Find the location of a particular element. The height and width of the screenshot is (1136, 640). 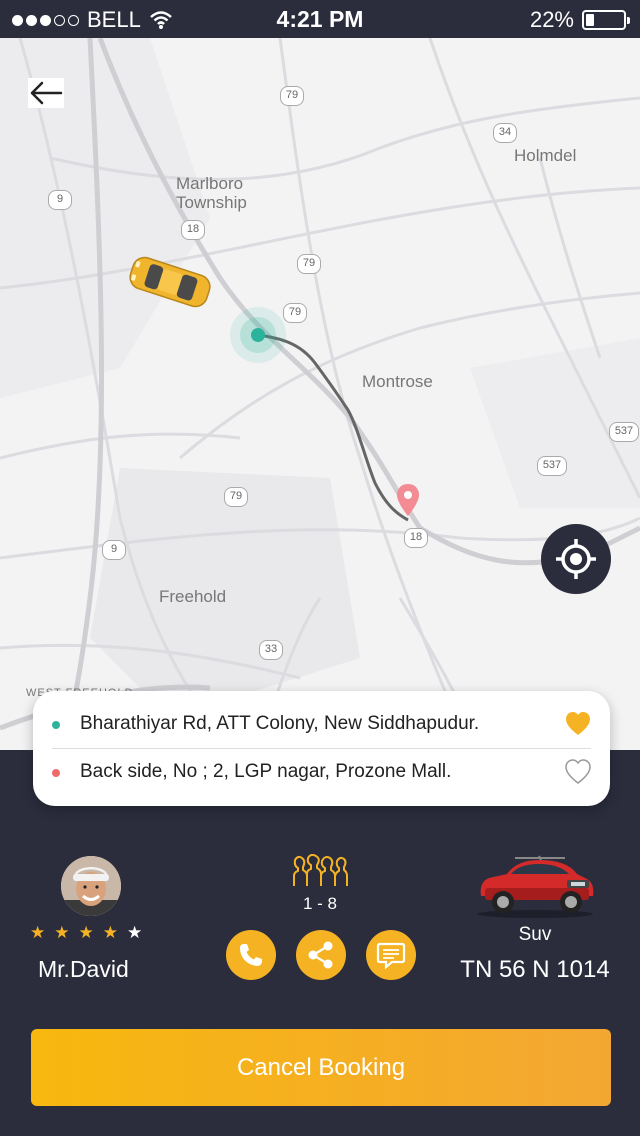

map-label-marlboro: Marlboro Township is located at coordinates (211, 193).